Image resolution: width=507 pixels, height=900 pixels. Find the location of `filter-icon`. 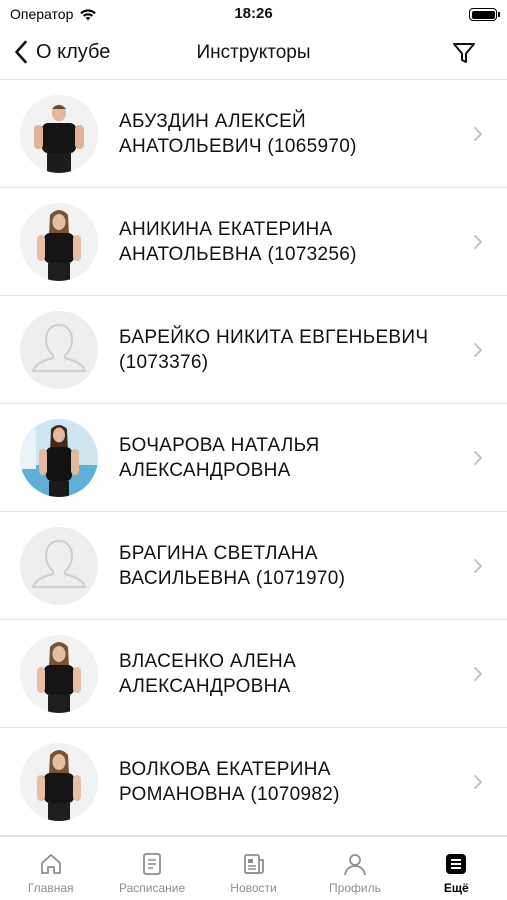

filter-icon is located at coordinates (464, 53).